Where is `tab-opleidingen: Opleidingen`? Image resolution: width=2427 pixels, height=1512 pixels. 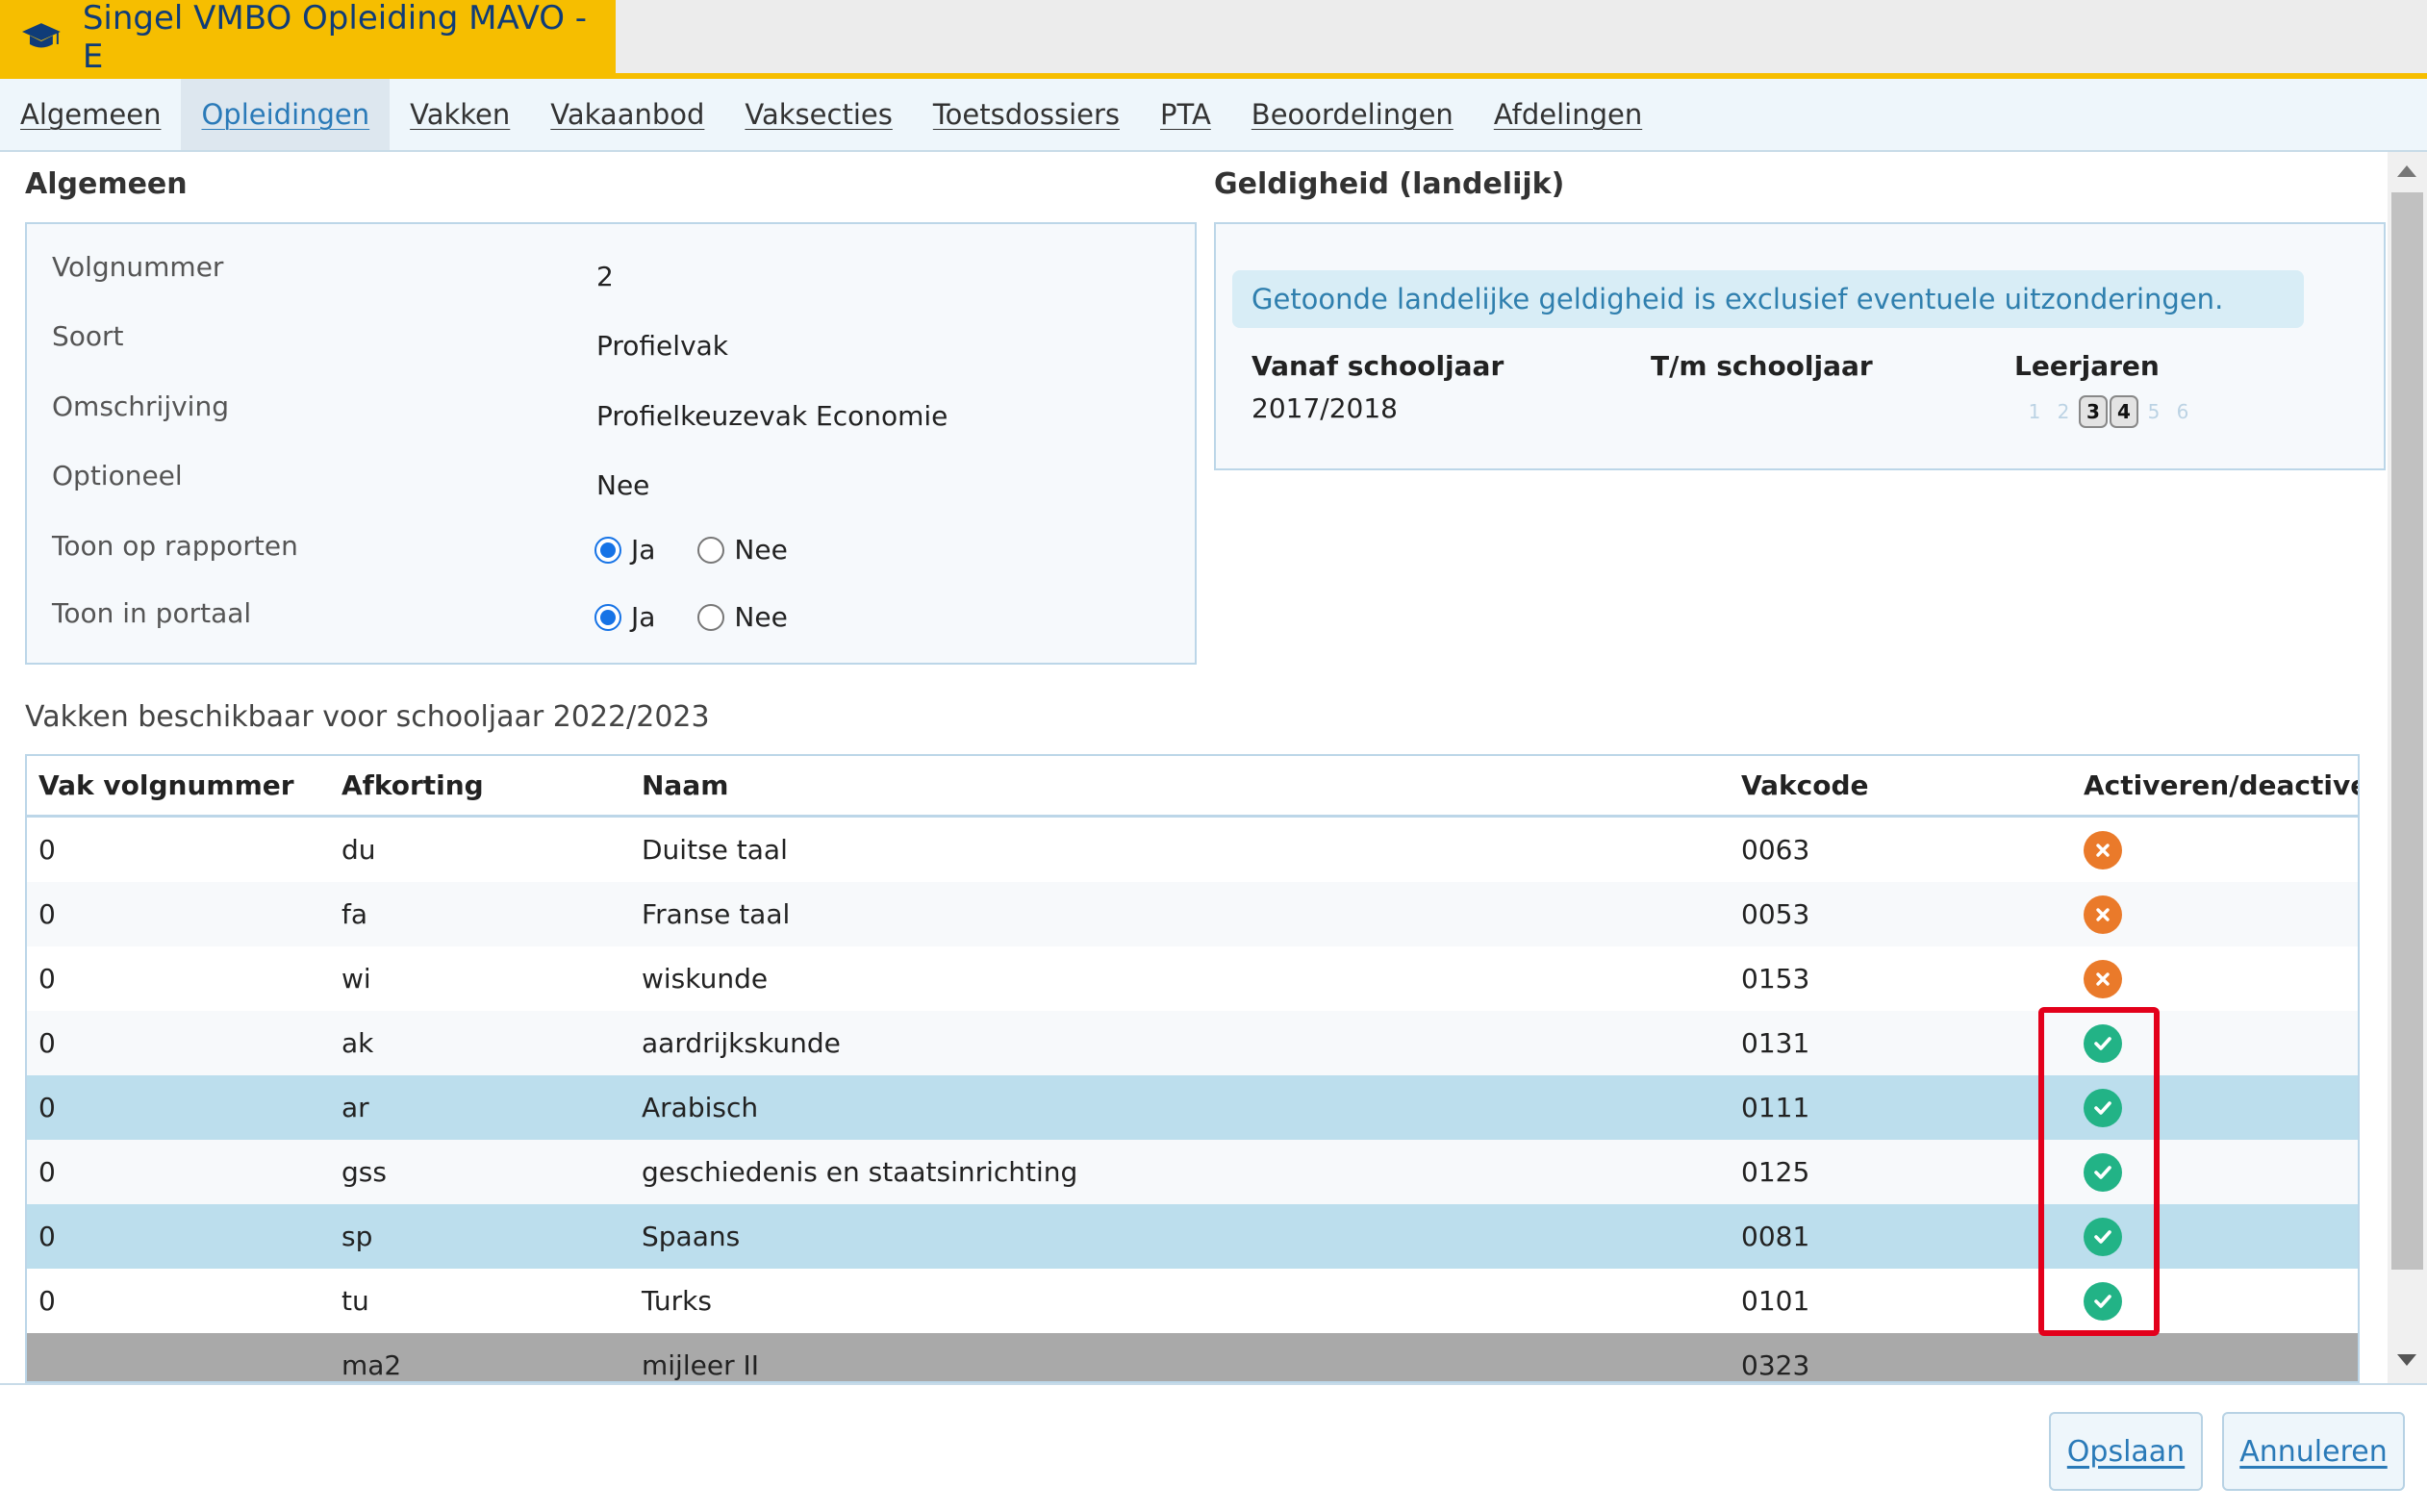
tab-opleidingen: Opleidingen is located at coordinates (286, 115).